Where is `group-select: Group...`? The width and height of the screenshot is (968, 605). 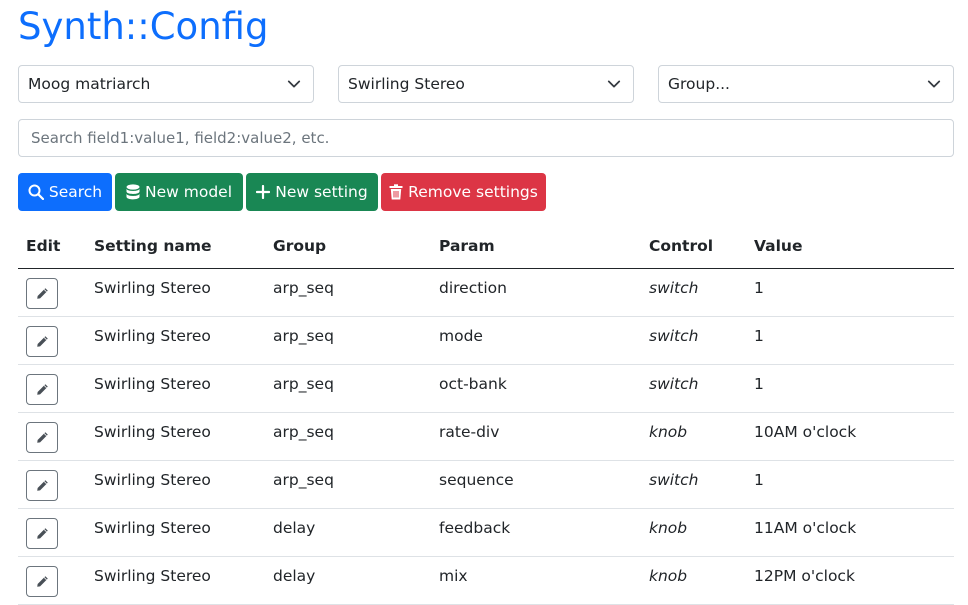
group-select: Group... is located at coordinates (806, 84).